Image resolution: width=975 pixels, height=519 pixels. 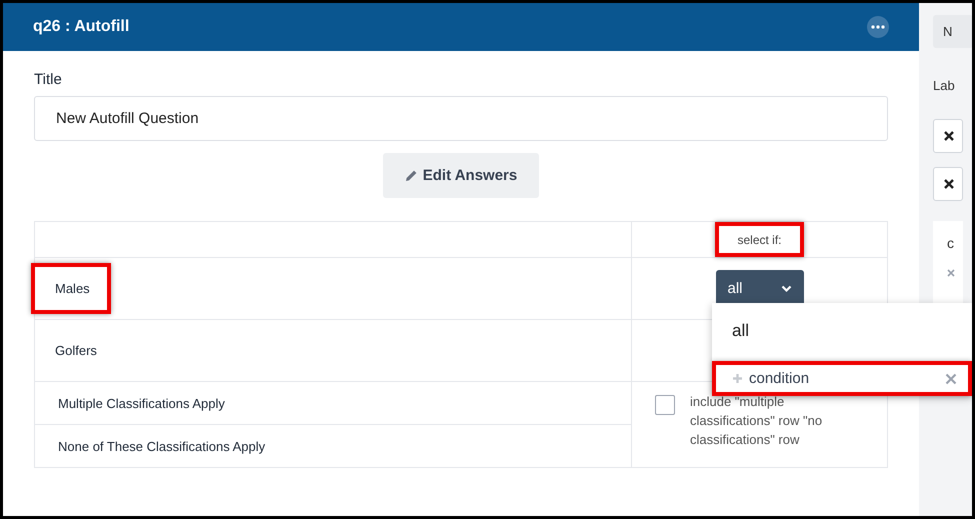 What do you see at coordinates (952, 31) in the screenshot?
I see `side-button: N` at bounding box center [952, 31].